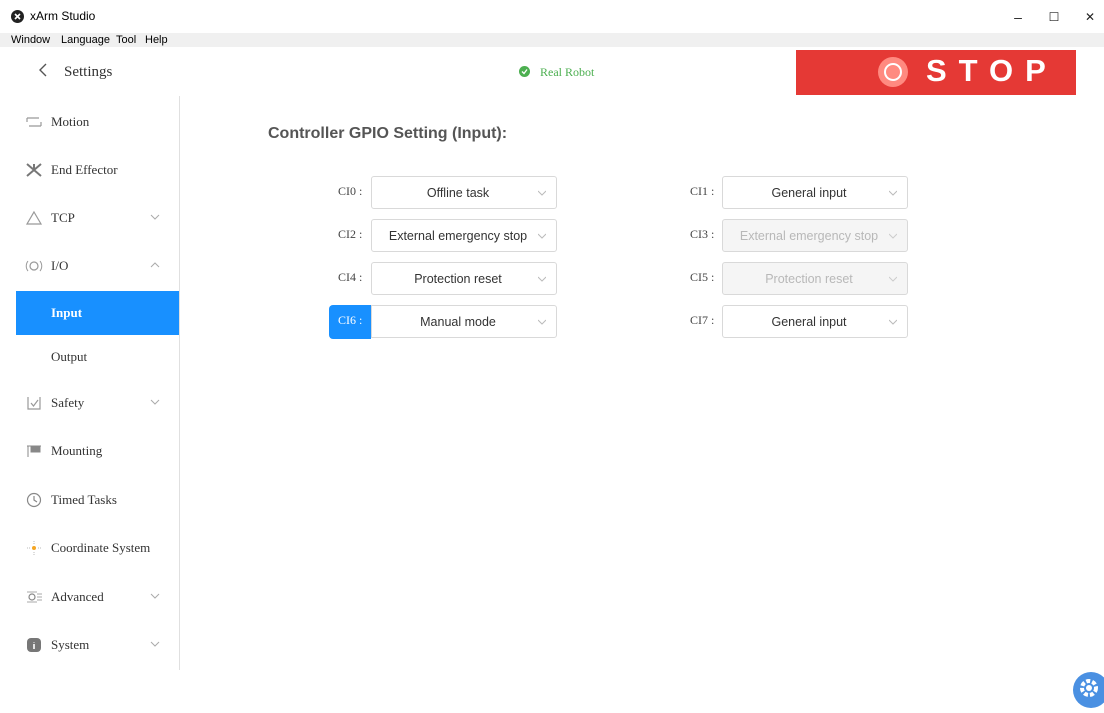 The width and height of the screenshot is (1104, 713). I want to click on sidebar-item-label: End Effector, so click(84, 169).